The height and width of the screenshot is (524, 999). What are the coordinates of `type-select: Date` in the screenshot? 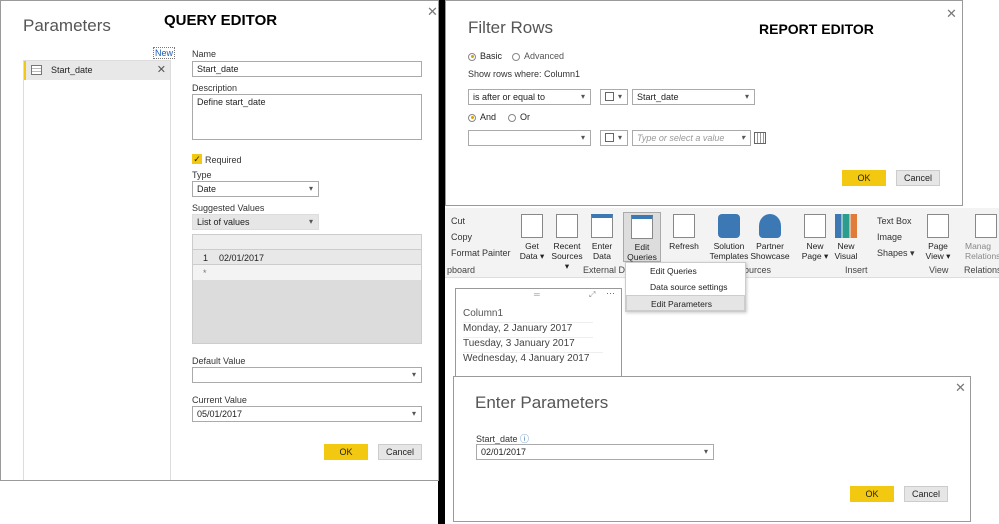 It's located at (255, 189).